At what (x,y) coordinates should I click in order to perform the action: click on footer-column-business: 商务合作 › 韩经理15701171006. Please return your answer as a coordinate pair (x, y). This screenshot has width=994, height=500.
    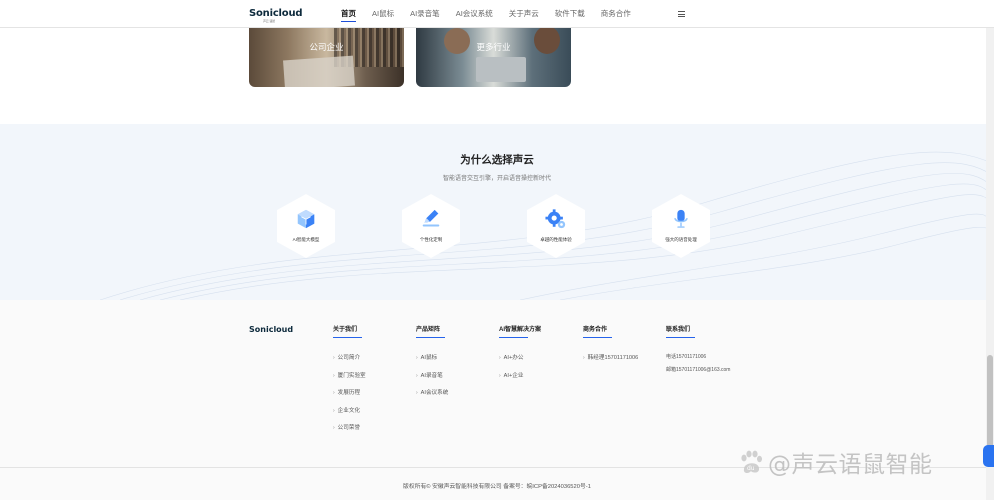
    Looking at the image, I should click on (610, 347).